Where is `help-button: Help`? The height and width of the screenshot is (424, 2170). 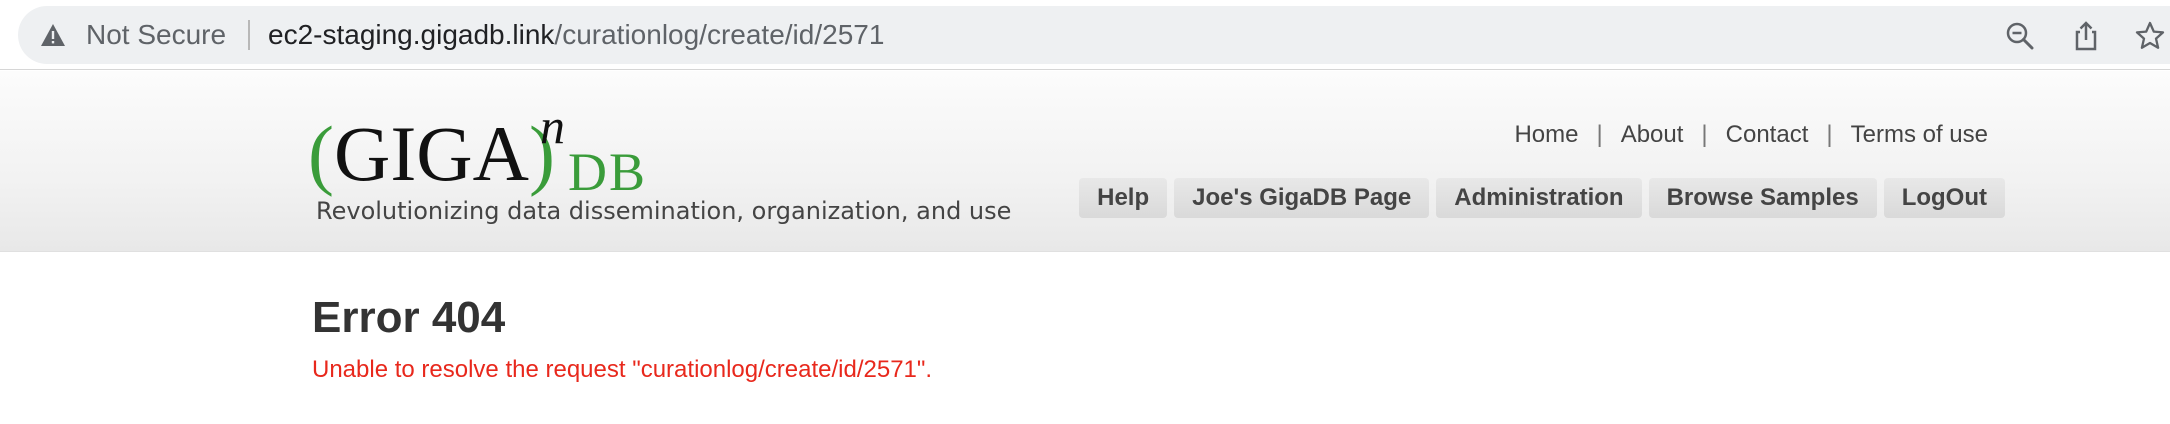 help-button: Help is located at coordinates (1123, 198).